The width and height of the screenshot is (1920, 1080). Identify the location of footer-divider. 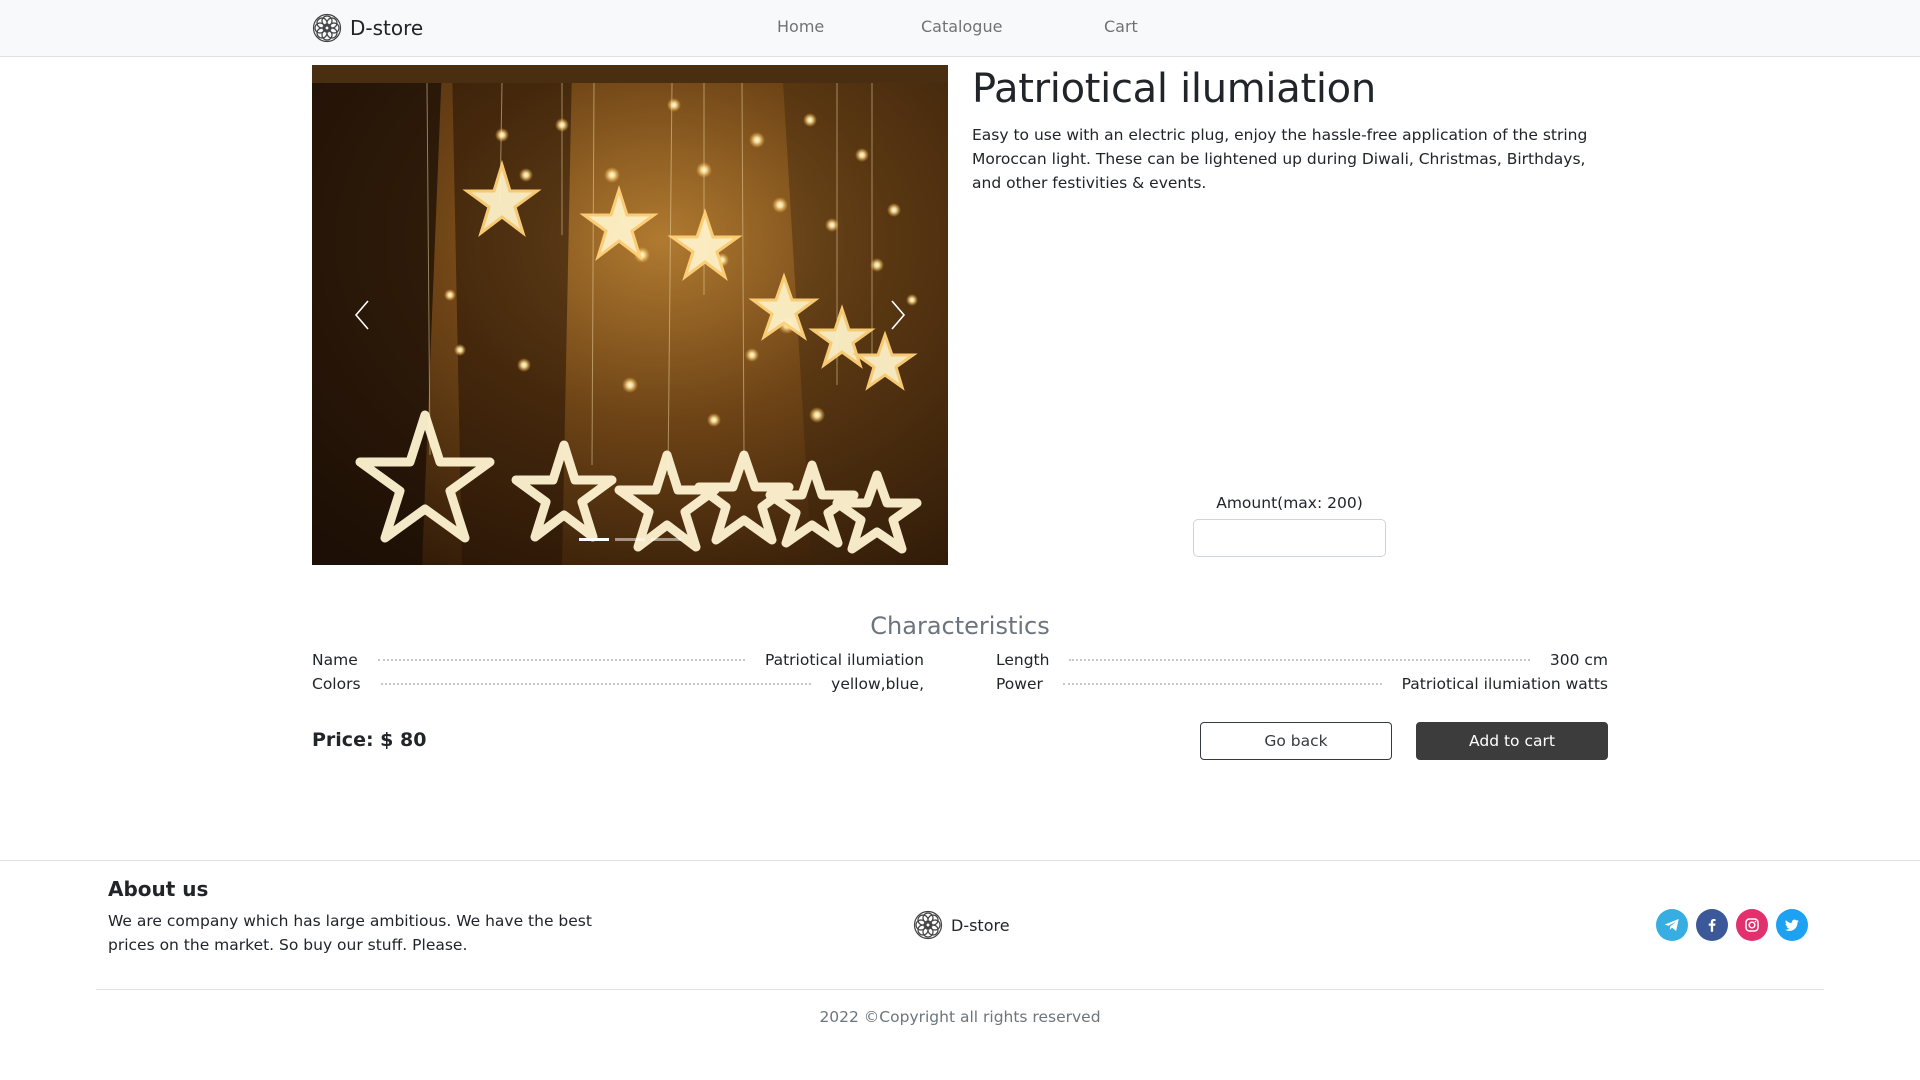
(960, 989).